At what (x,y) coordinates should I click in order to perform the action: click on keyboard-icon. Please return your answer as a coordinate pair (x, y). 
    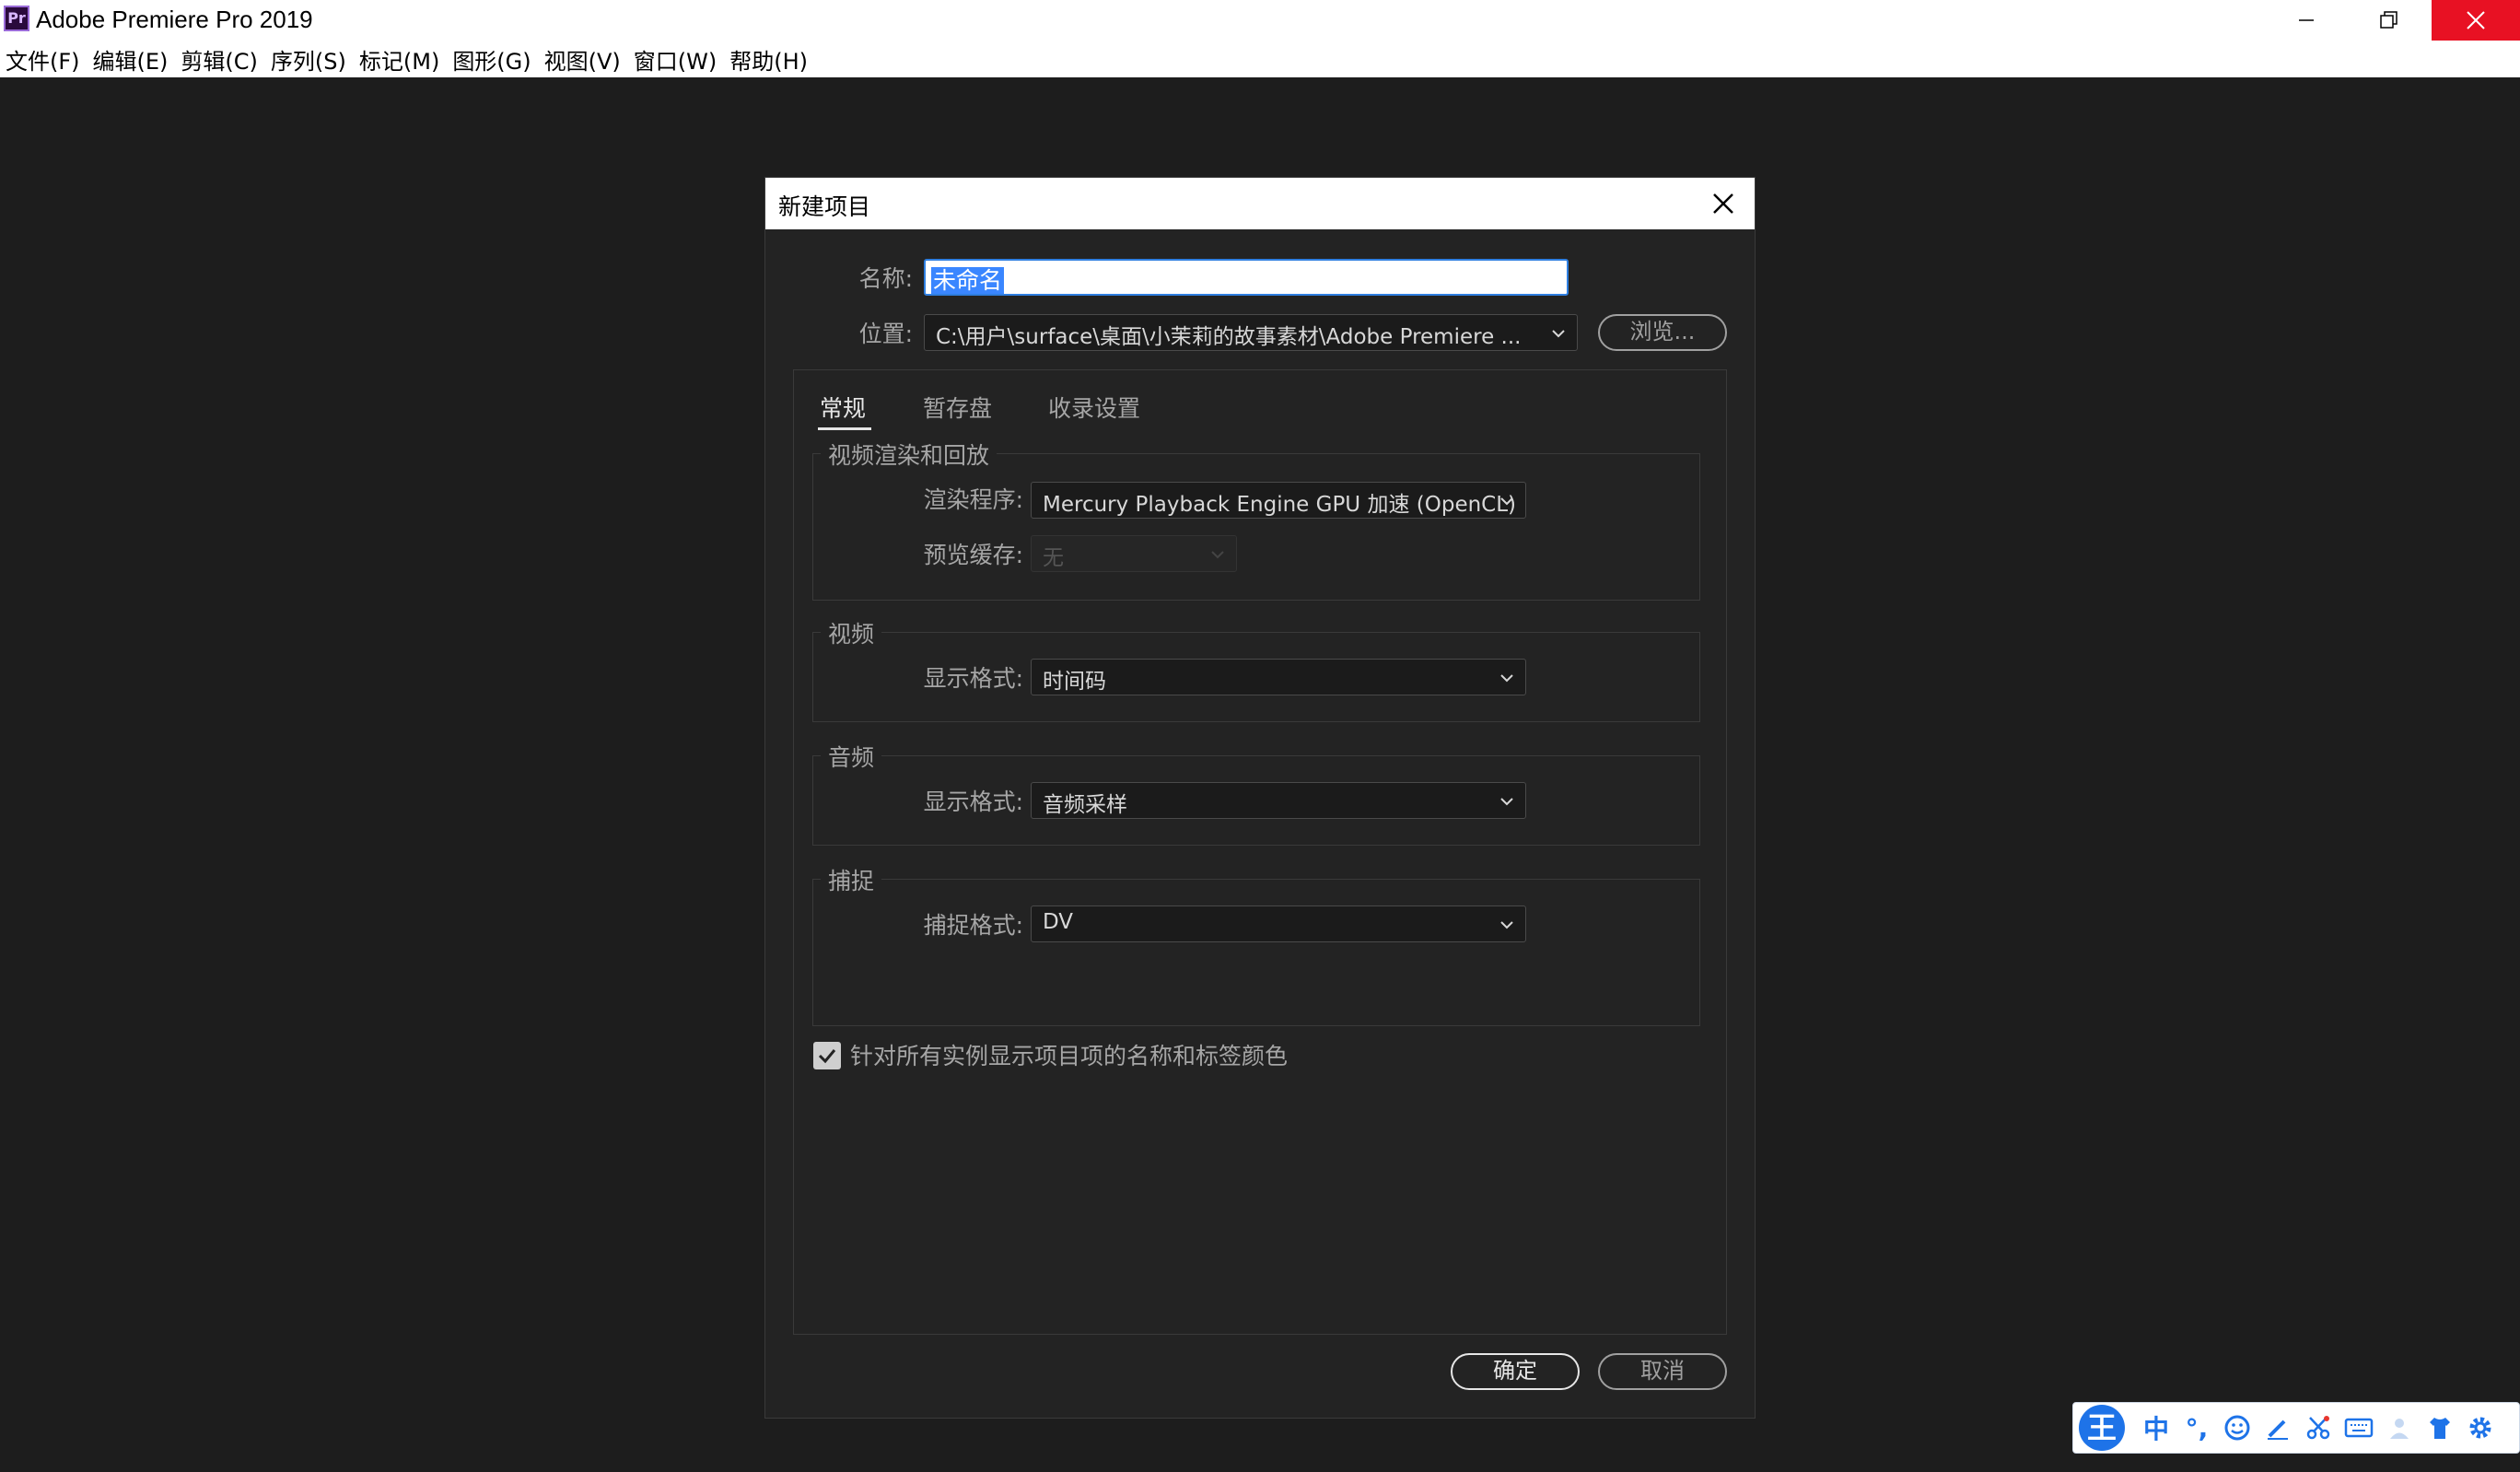
    Looking at the image, I should click on (2359, 1428).